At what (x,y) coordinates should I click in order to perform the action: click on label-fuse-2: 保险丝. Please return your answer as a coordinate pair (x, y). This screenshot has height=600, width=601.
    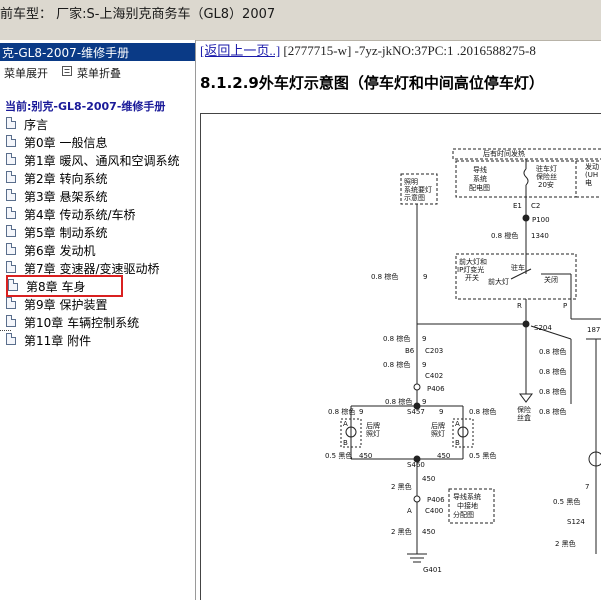
    Looking at the image, I should click on (546, 176).